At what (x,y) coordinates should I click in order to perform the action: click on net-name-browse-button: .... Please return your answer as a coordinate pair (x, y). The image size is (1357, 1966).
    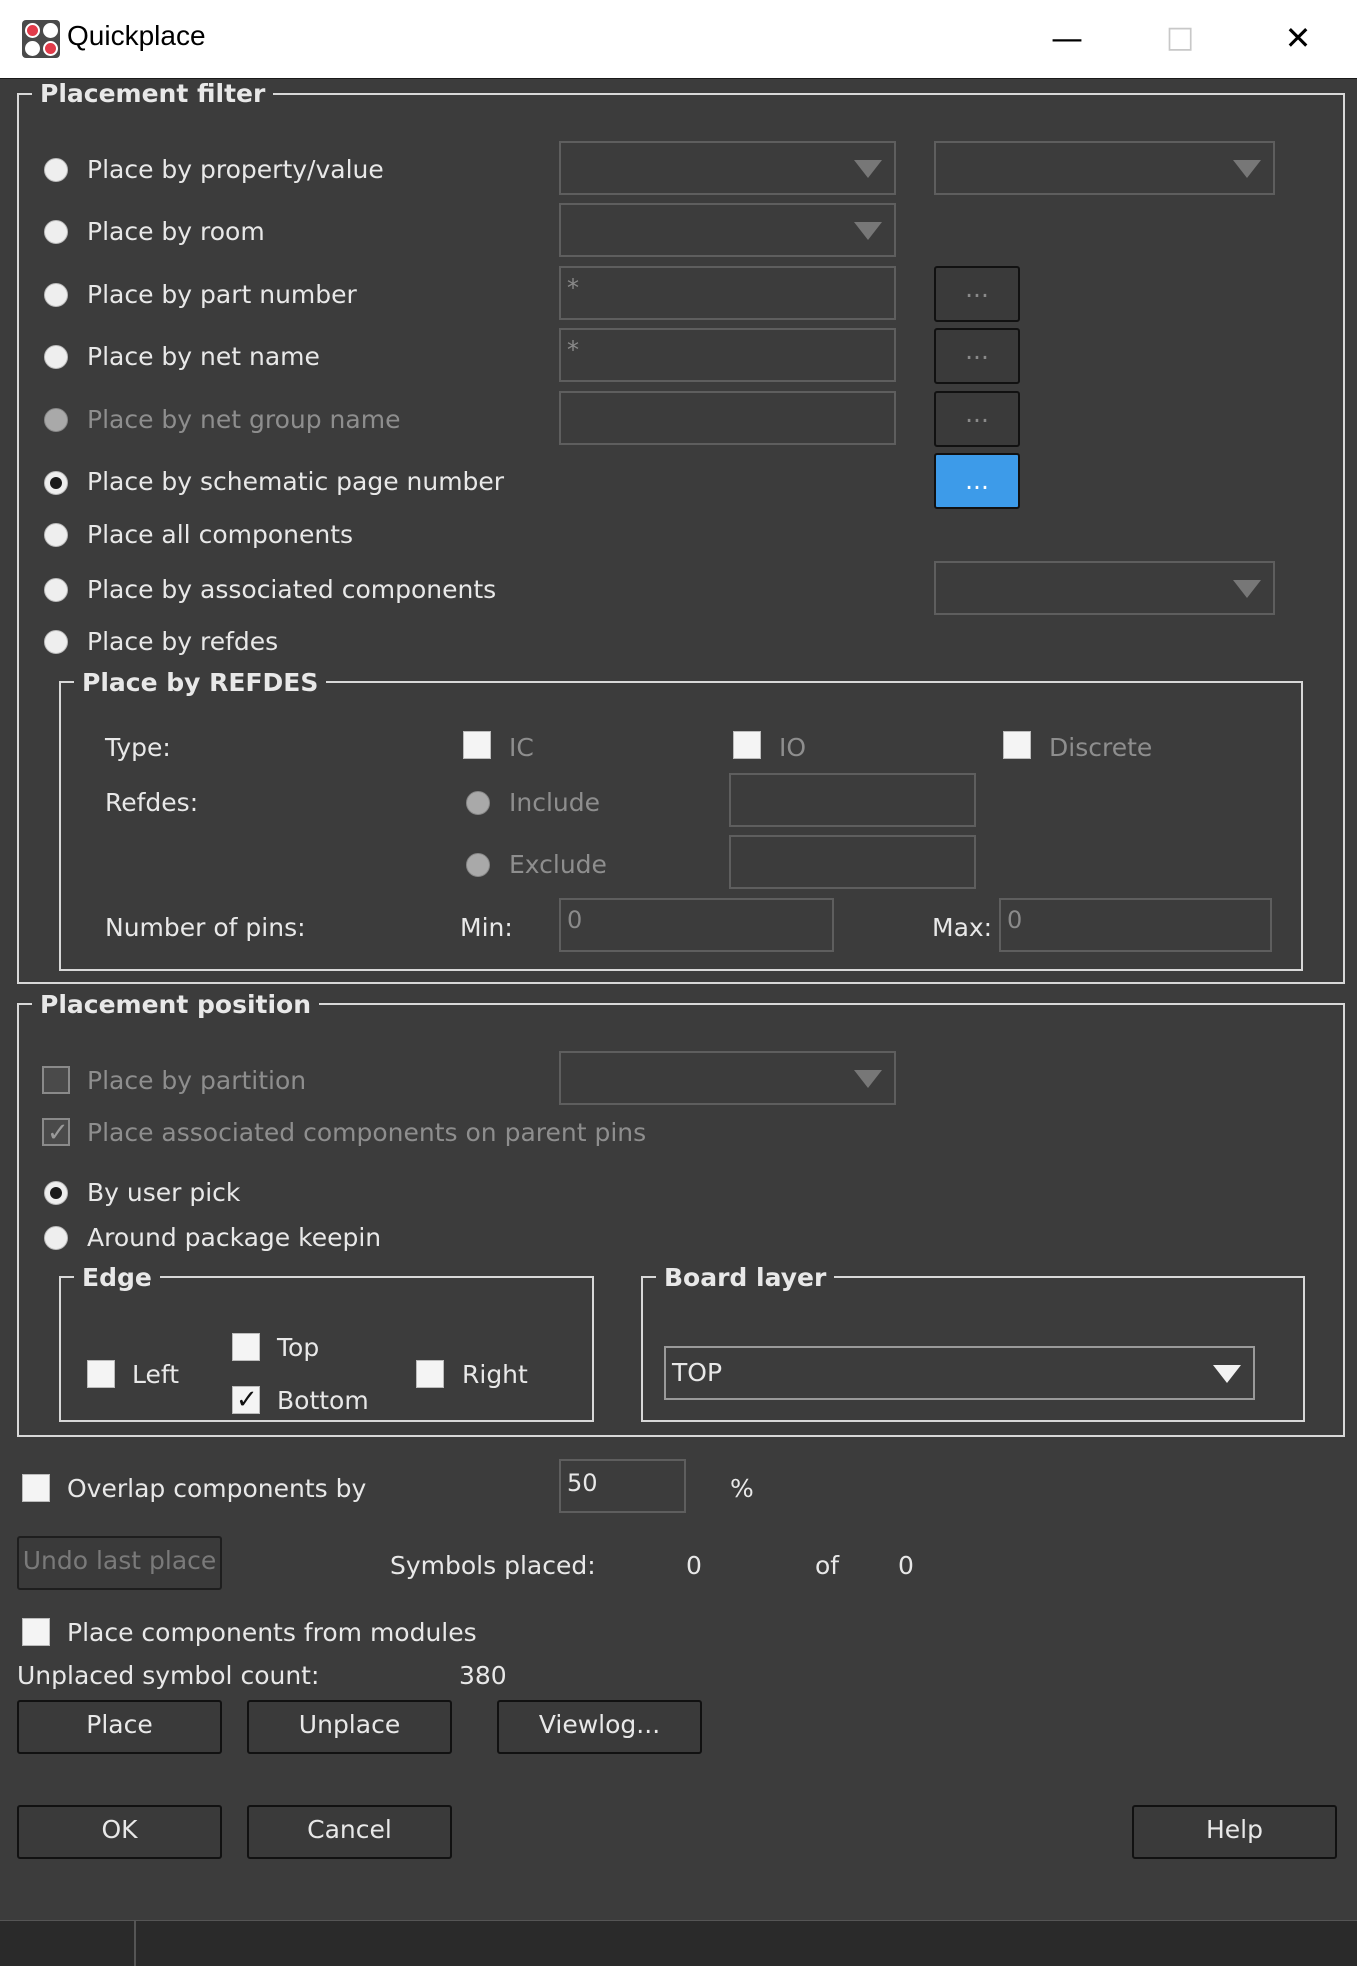
    Looking at the image, I should click on (977, 356).